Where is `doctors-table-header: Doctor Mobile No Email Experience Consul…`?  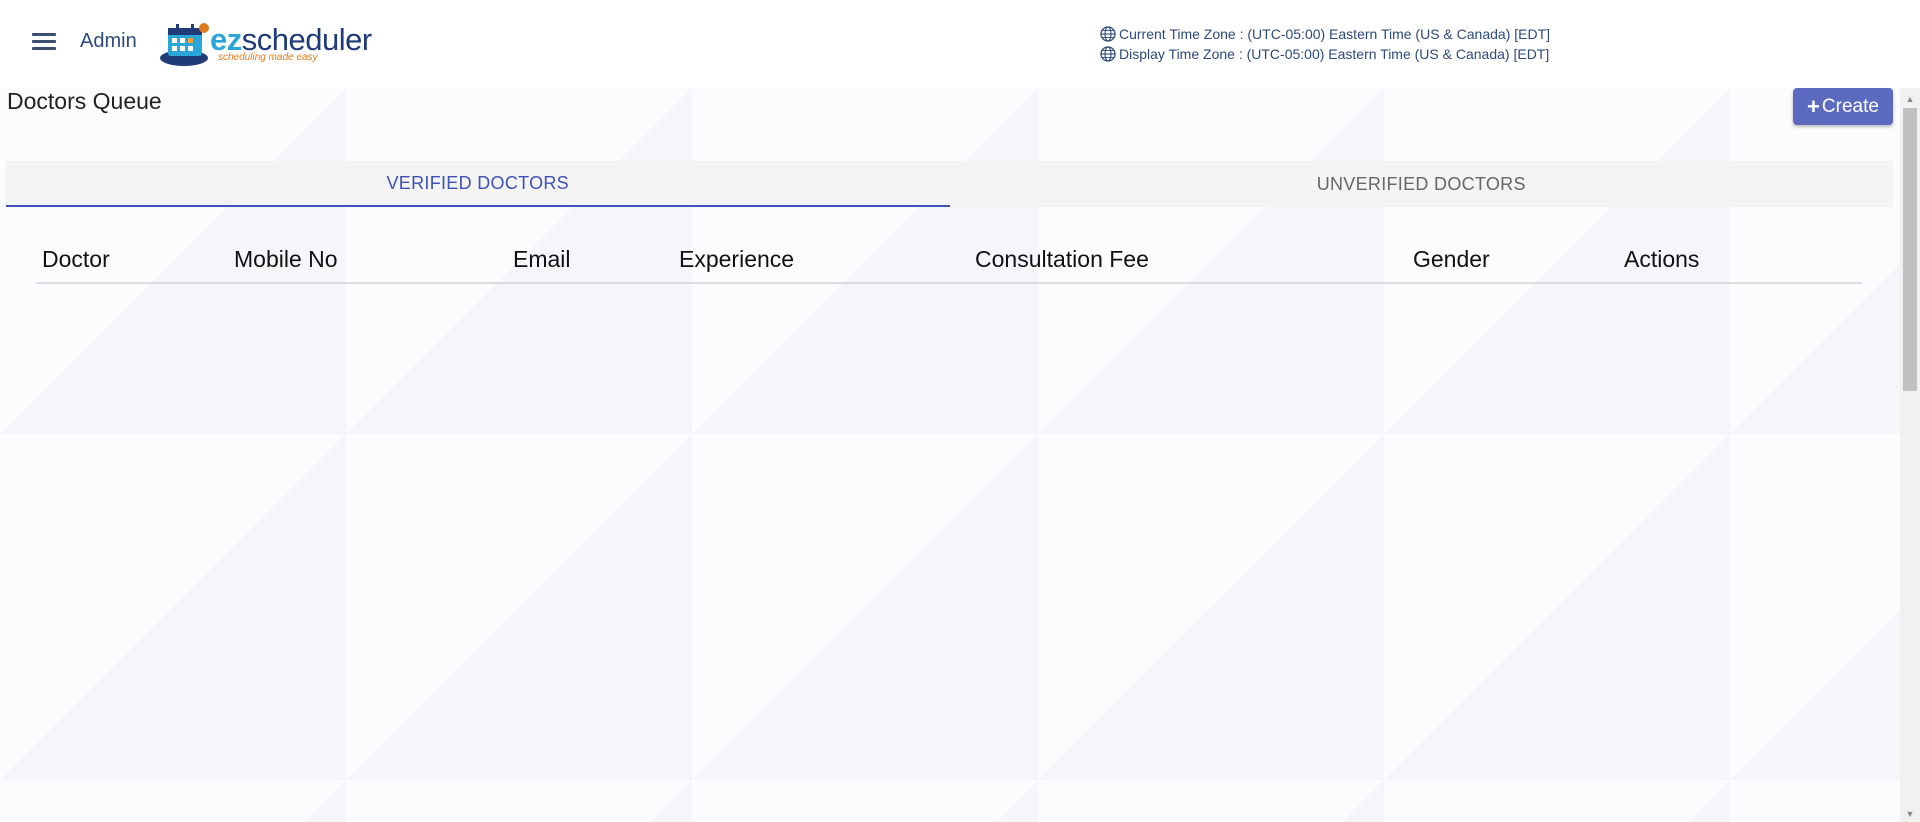
doctors-table-header: Doctor Mobile No Email Experience Consul… is located at coordinates (949, 260).